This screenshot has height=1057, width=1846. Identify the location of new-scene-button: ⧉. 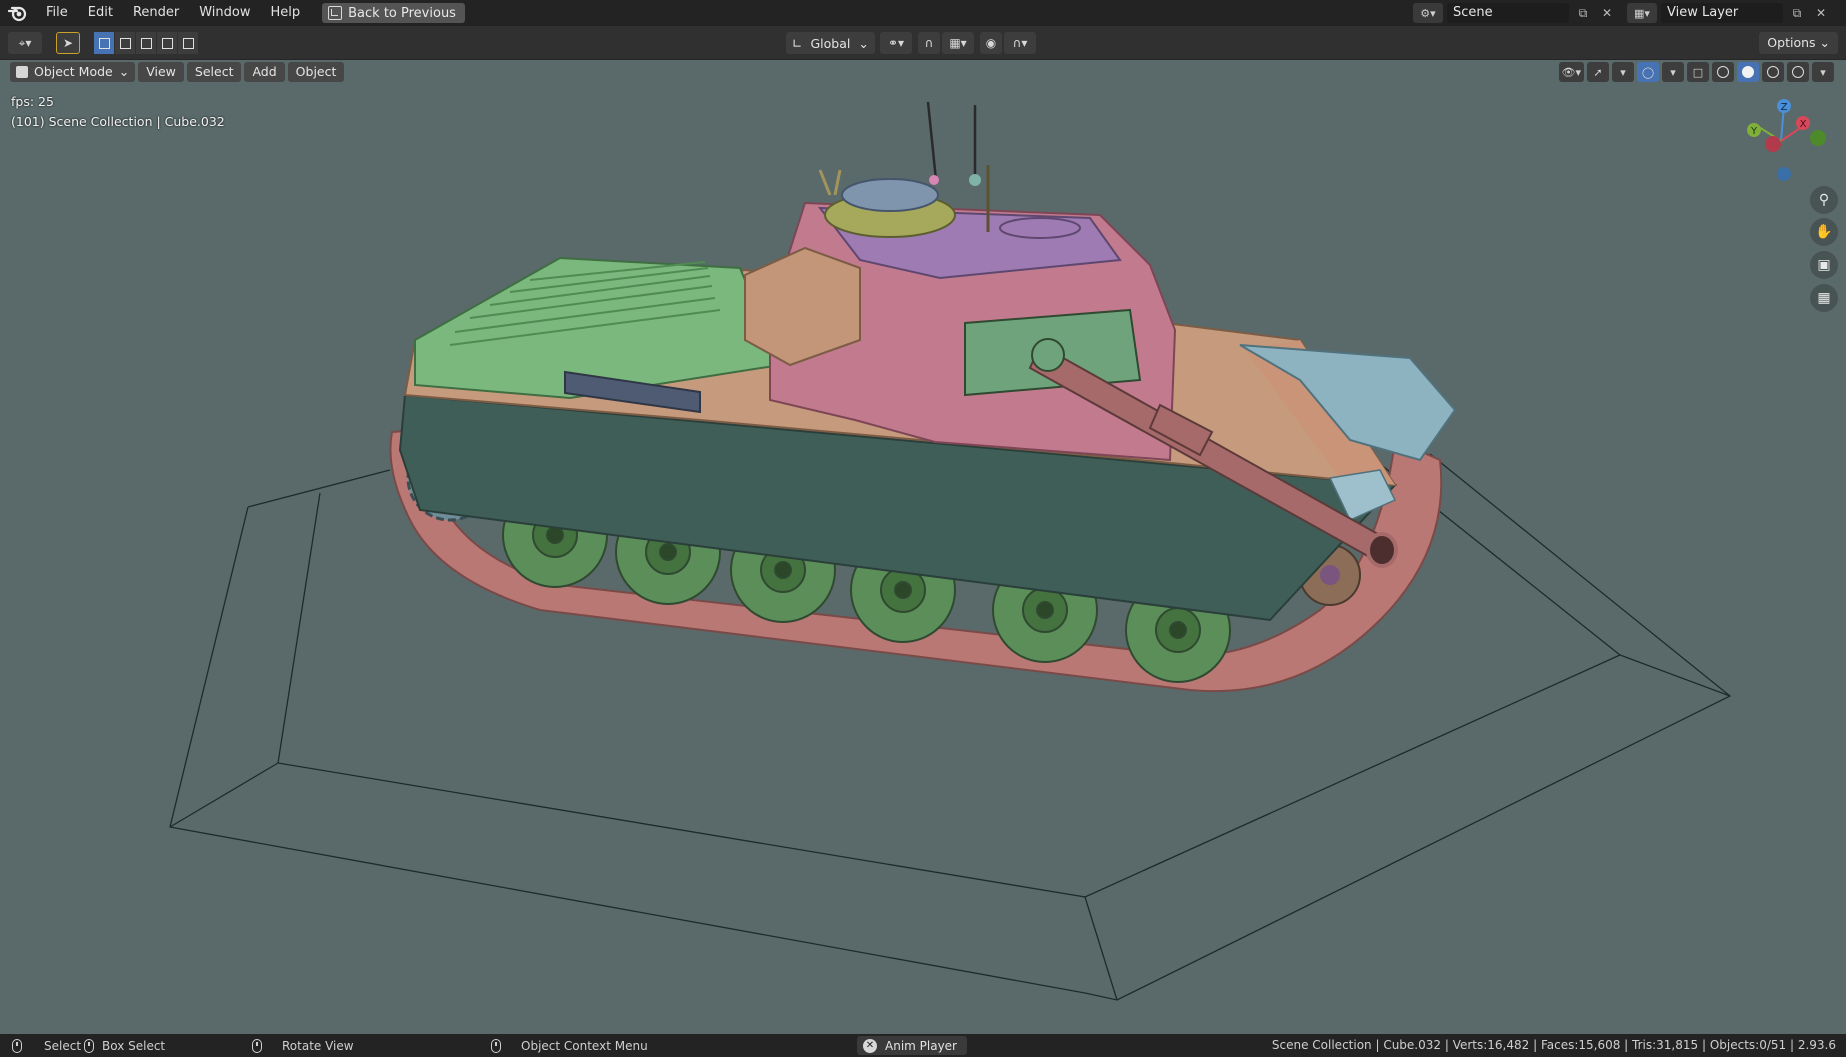
(1583, 13).